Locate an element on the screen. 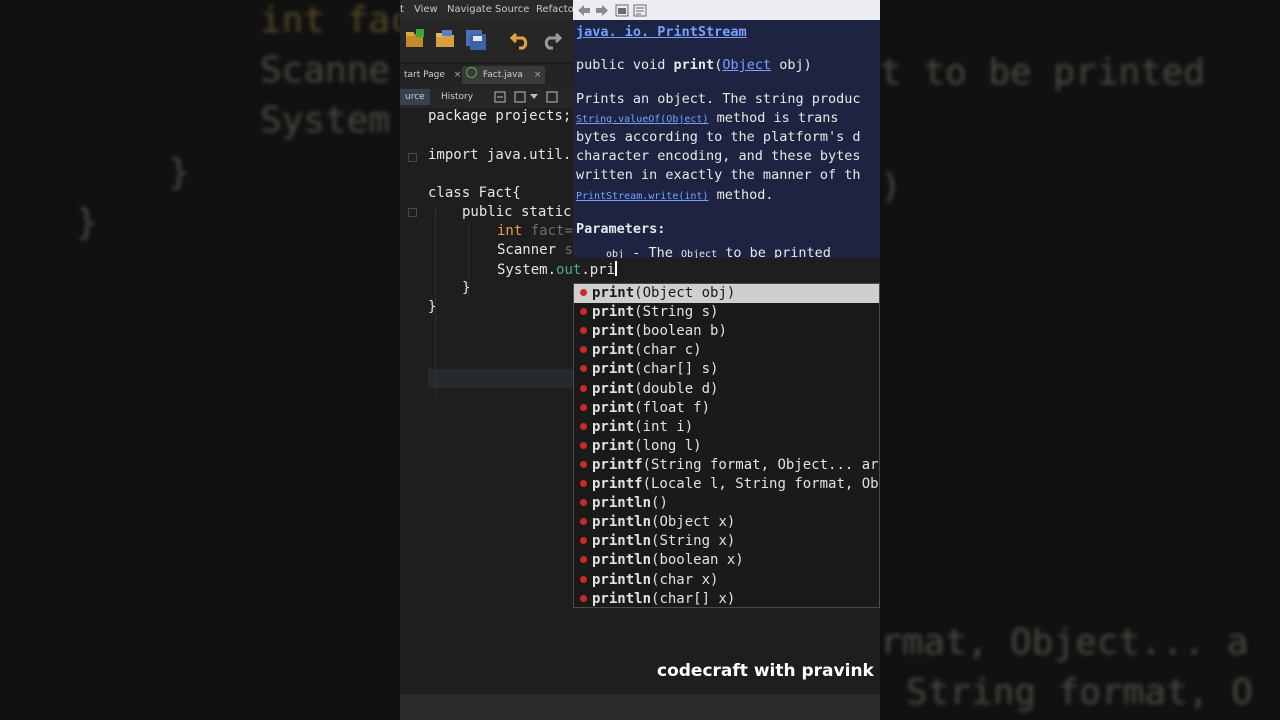  completion-item: println(boolean x) is located at coordinates (726, 560).